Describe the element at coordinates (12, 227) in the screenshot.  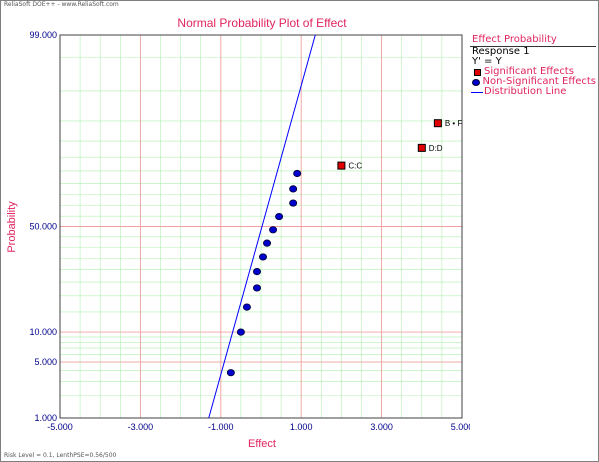
I see `y-axis-label: Probability` at that location.